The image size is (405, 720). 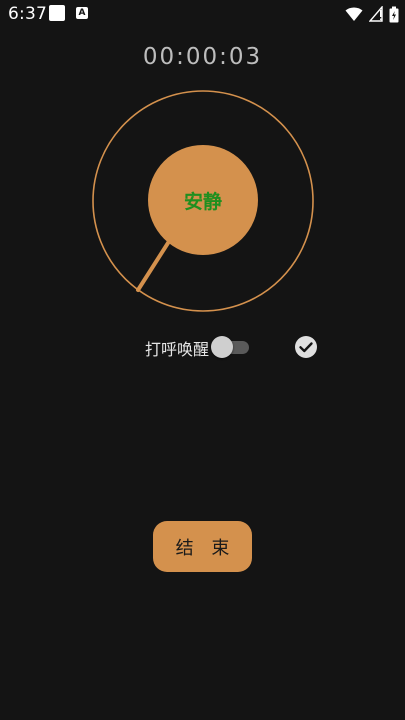 What do you see at coordinates (27, 14) in the screenshot?
I see `status-time: 6:37` at bounding box center [27, 14].